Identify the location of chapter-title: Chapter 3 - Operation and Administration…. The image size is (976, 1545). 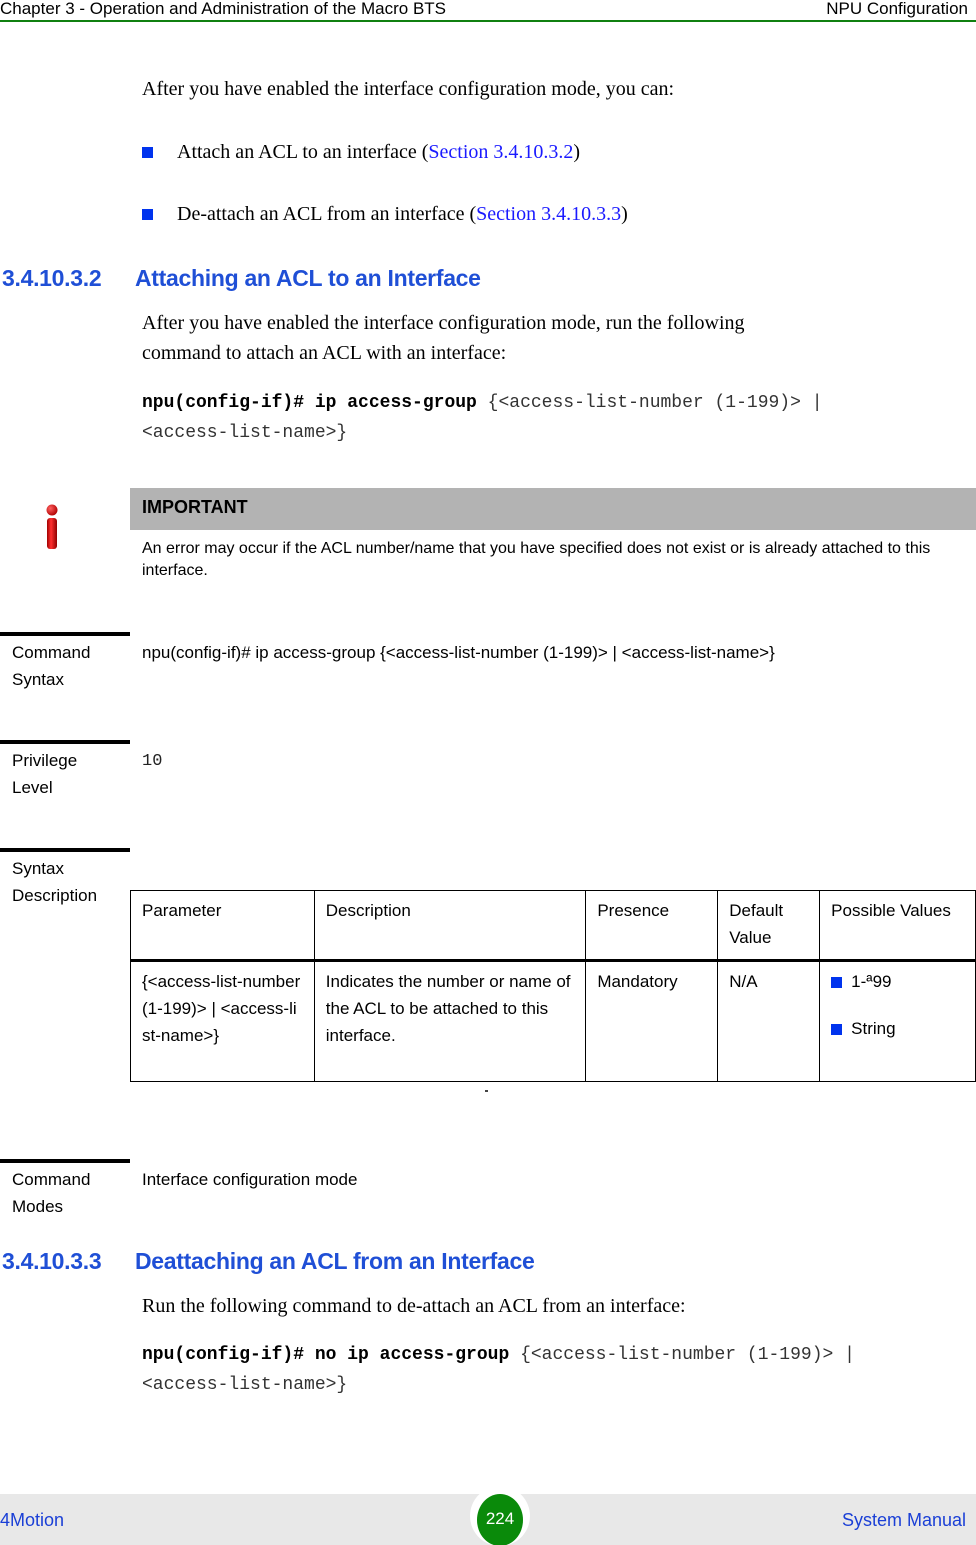
(223, 9).